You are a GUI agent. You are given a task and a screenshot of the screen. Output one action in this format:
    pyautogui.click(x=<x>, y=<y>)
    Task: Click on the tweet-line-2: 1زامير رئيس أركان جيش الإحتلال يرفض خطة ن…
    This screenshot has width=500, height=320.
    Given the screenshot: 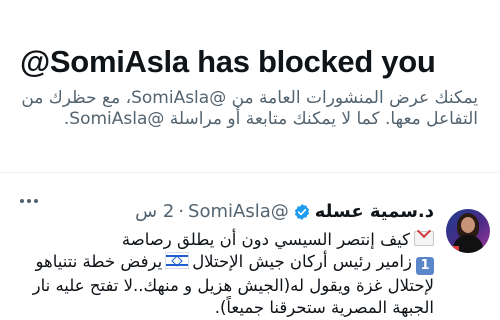 What is the action you would take?
    pyautogui.click(x=224, y=263)
    